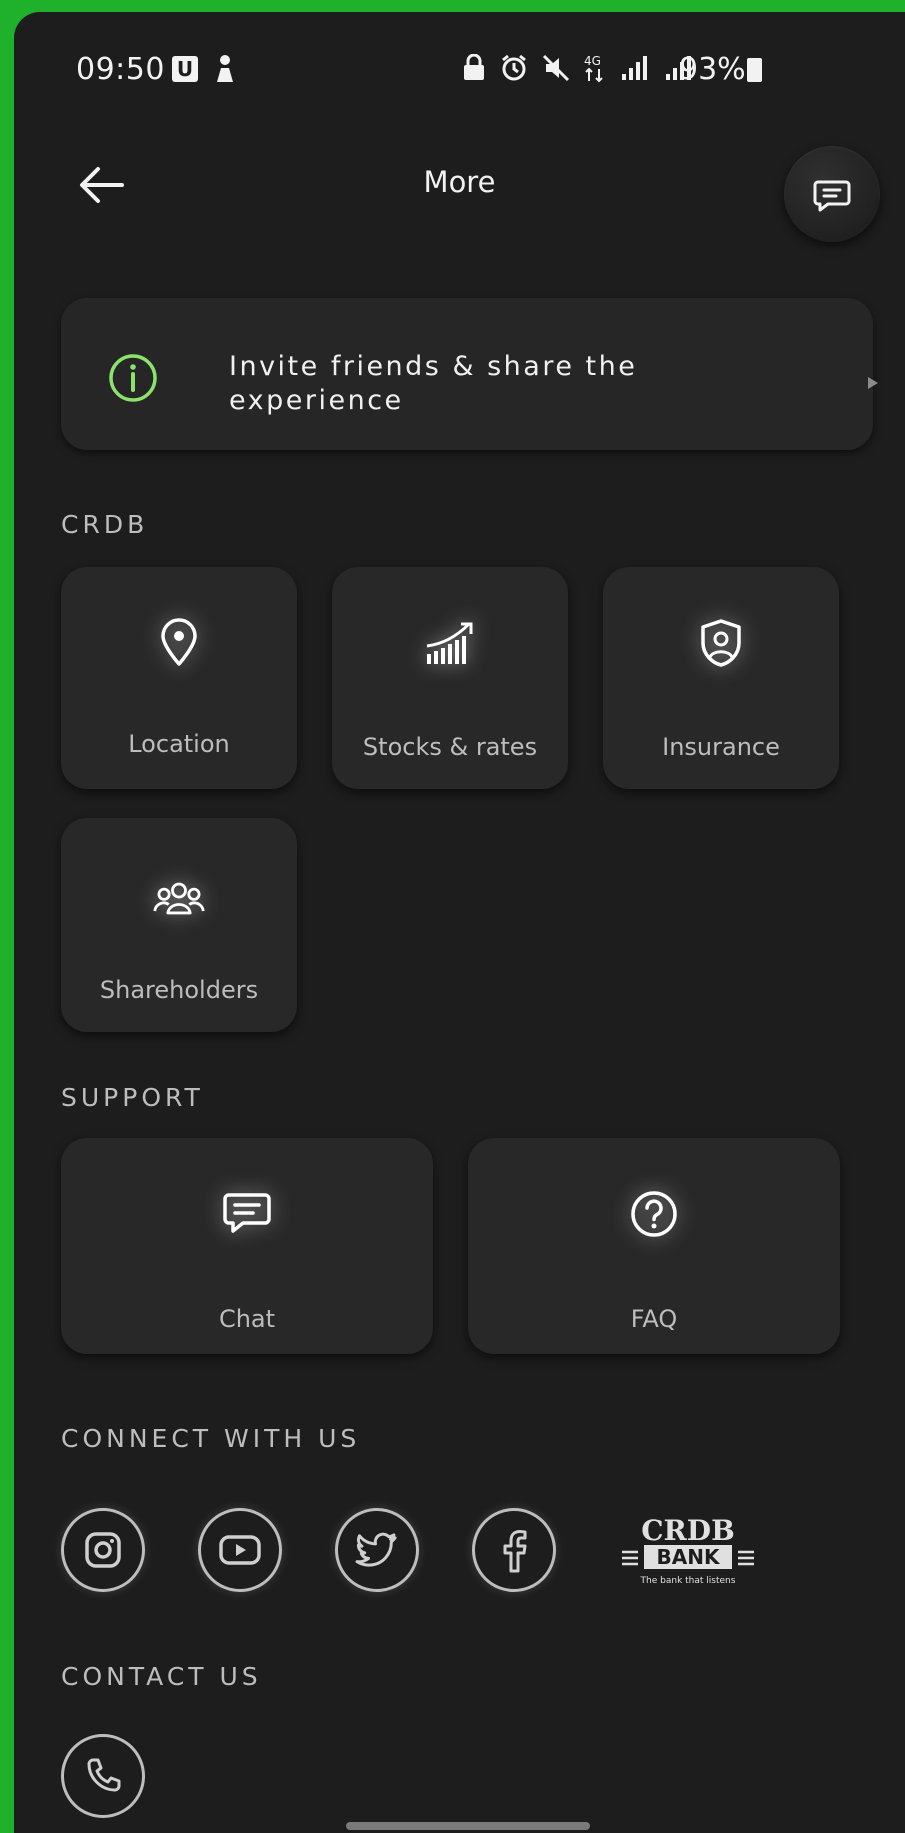 The image size is (905, 1833). What do you see at coordinates (688, 1581) in the screenshot?
I see `logo-tagline: The bank that listens` at bounding box center [688, 1581].